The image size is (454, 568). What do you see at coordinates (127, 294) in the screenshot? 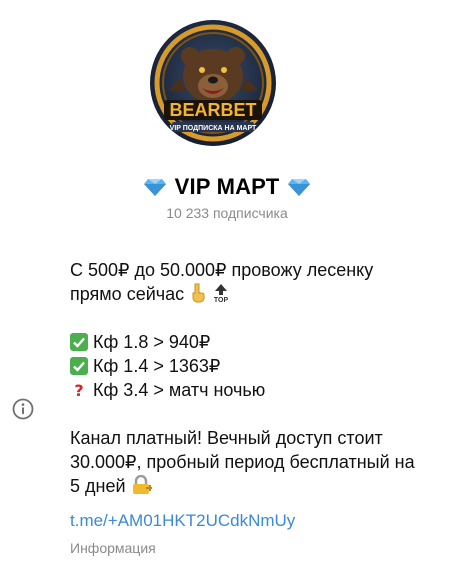
I see `description-line-text: прямо сейчас` at bounding box center [127, 294].